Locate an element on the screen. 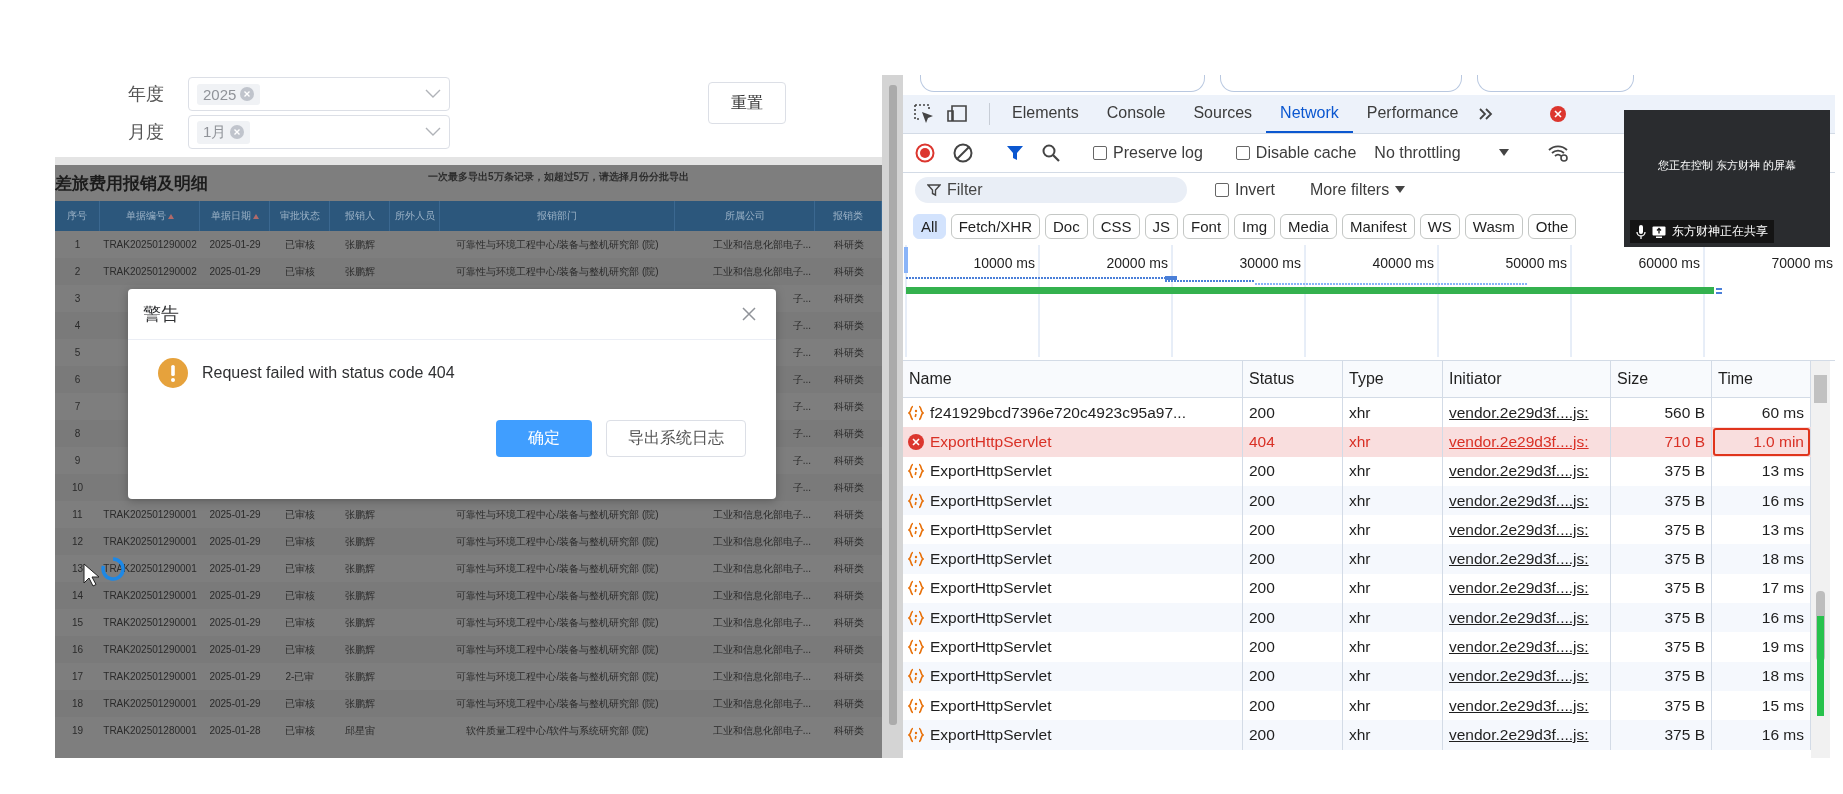 The height and width of the screenshot is (794, 1843). devtools-tab: Performance is located at coordinates (1412, 114).